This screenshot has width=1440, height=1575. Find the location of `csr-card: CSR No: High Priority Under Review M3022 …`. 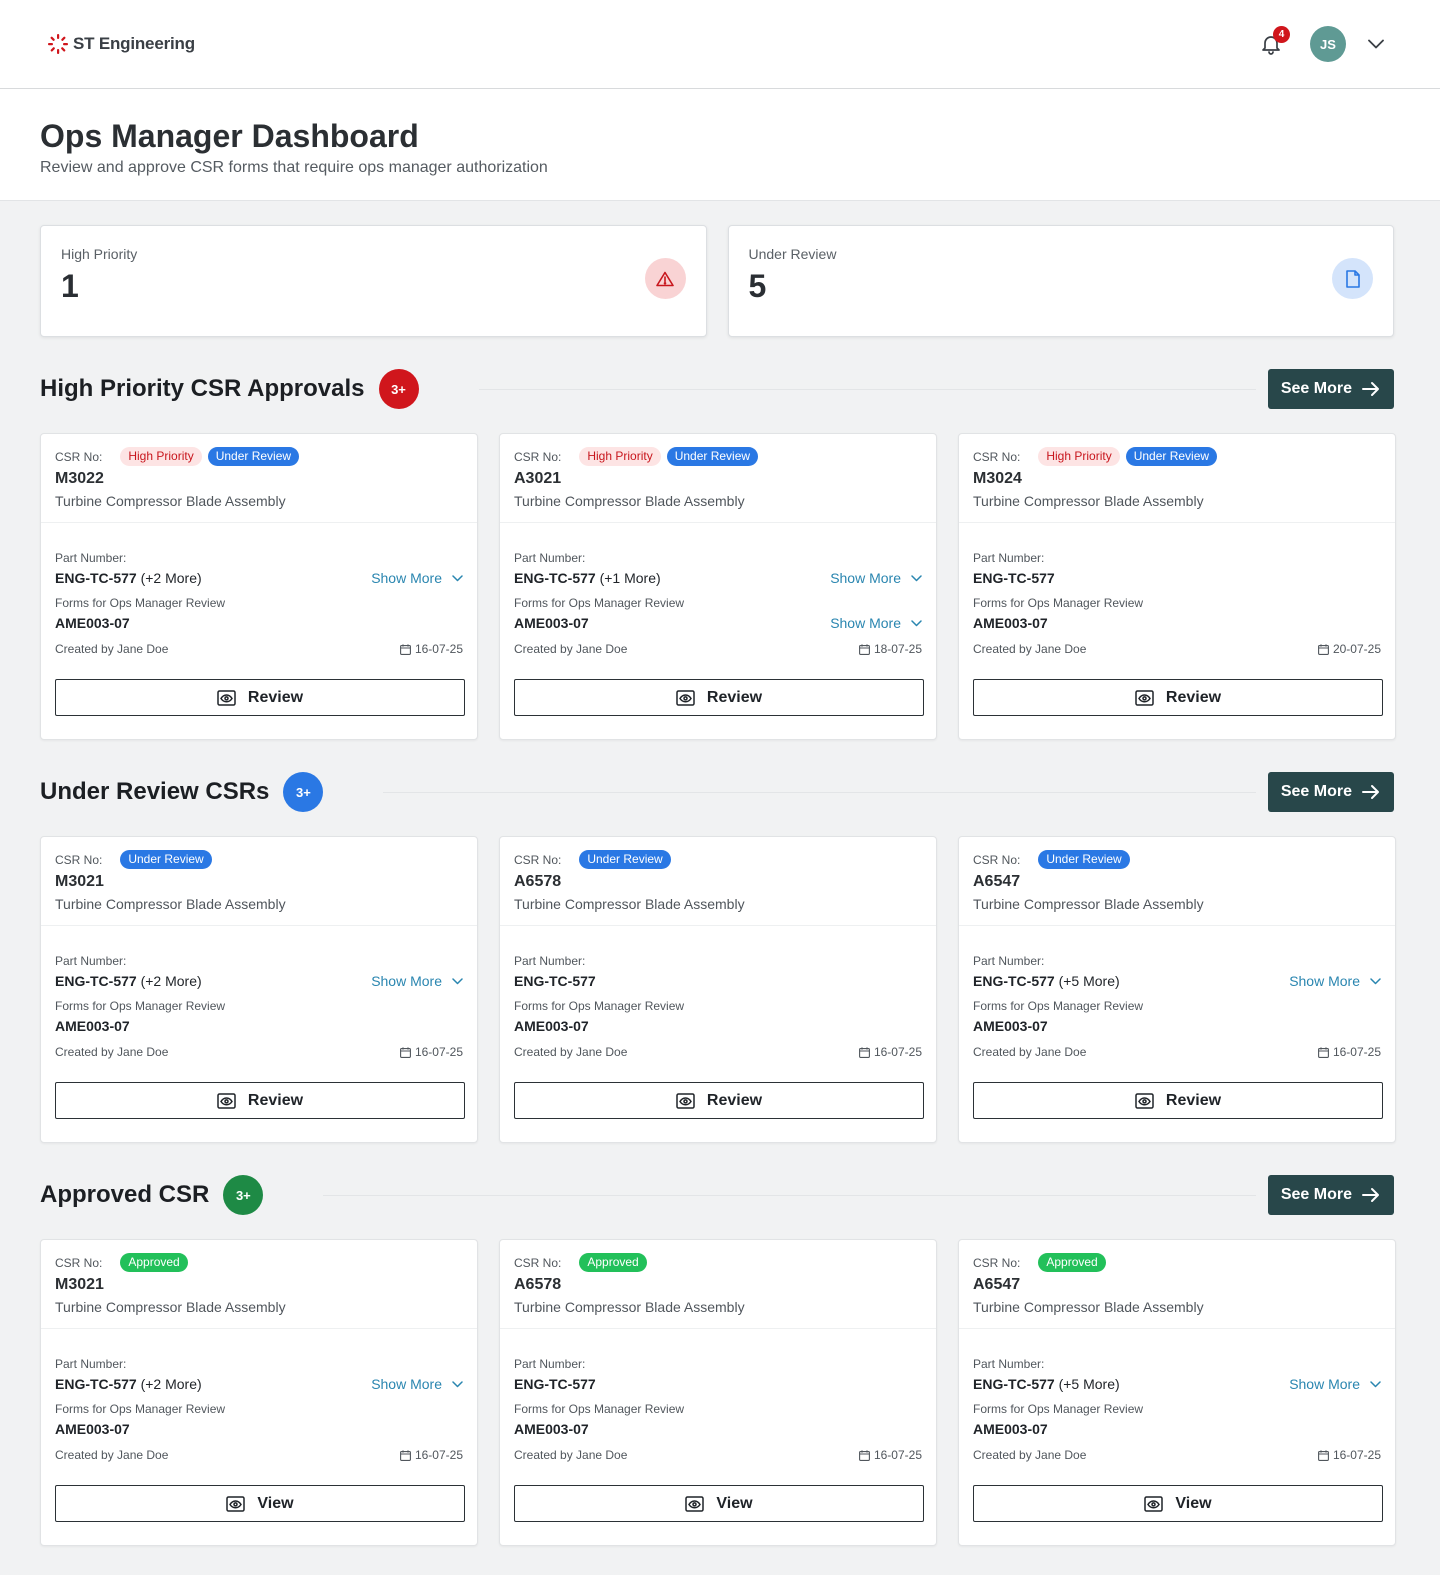

csr-card: CSR No: High Priority Under Review M3022 … is located at coordinates (259, 586).